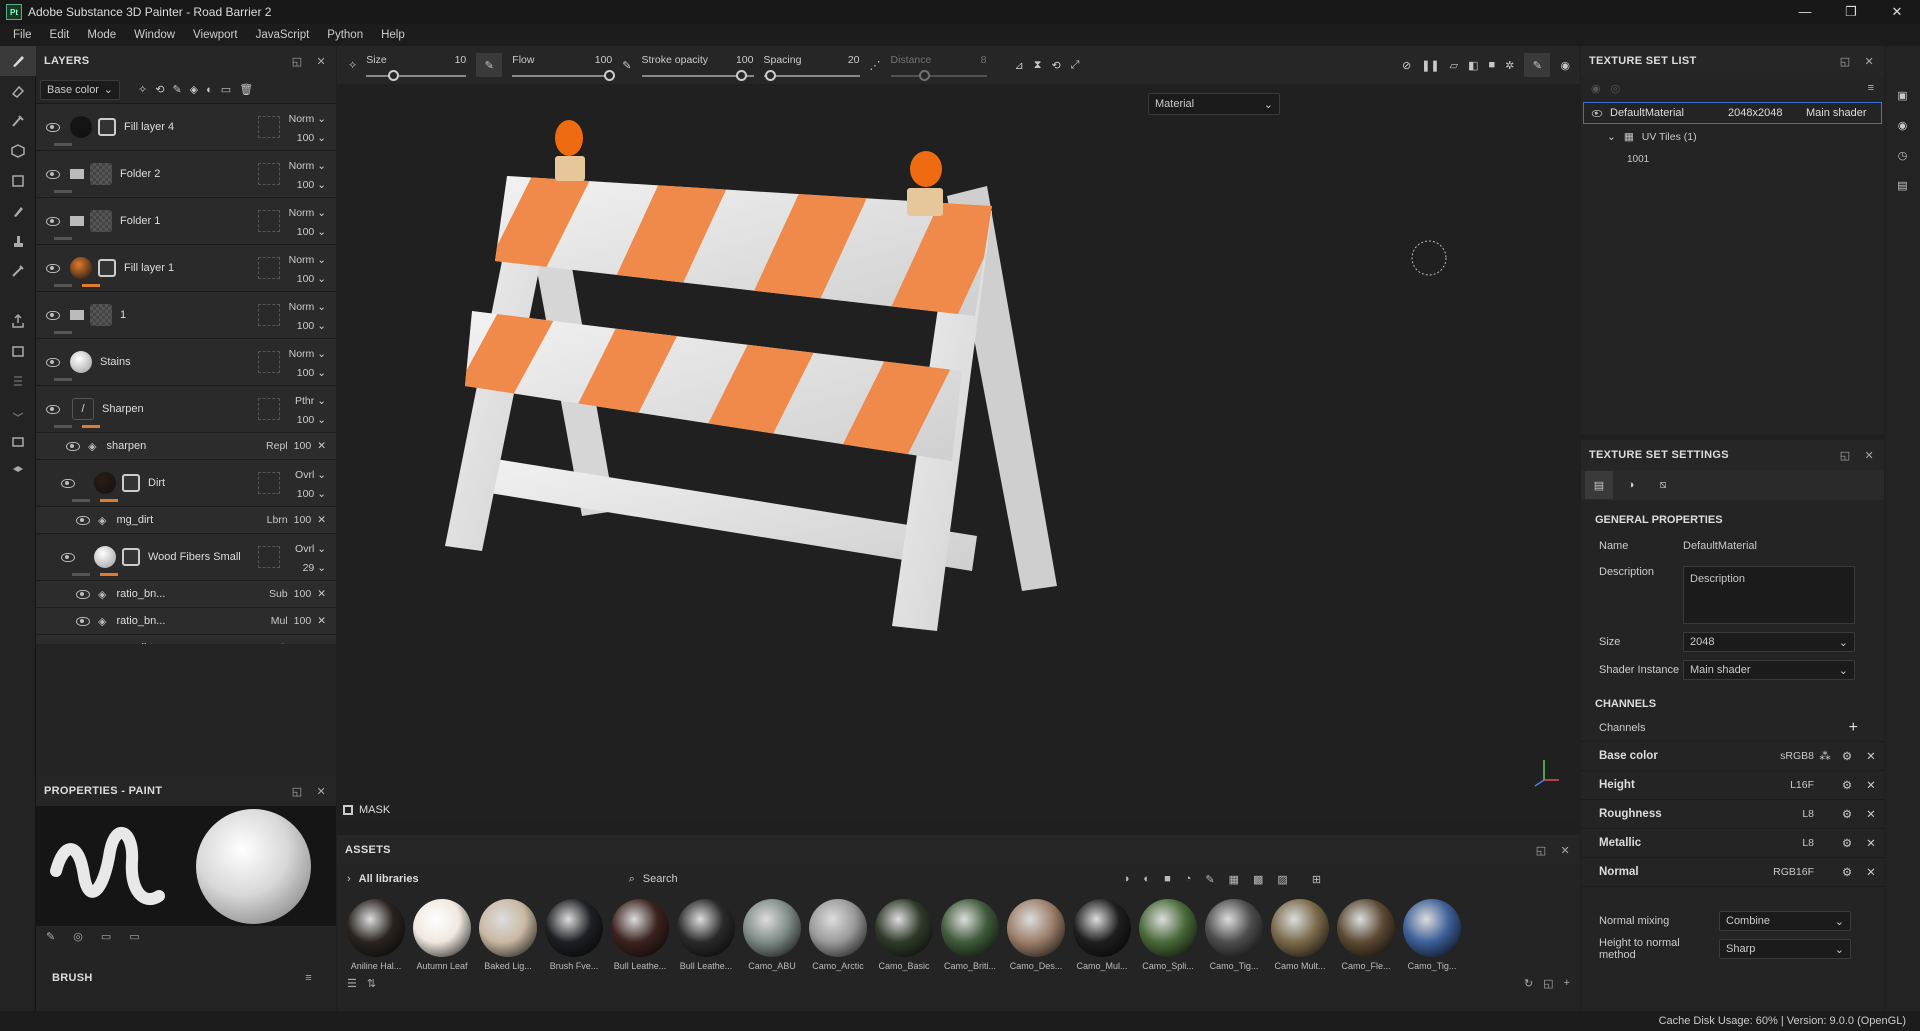 This screenshot has height=1031, width=1920. I want to click on filter-materials-icon: ◑, so click(1126, 879).